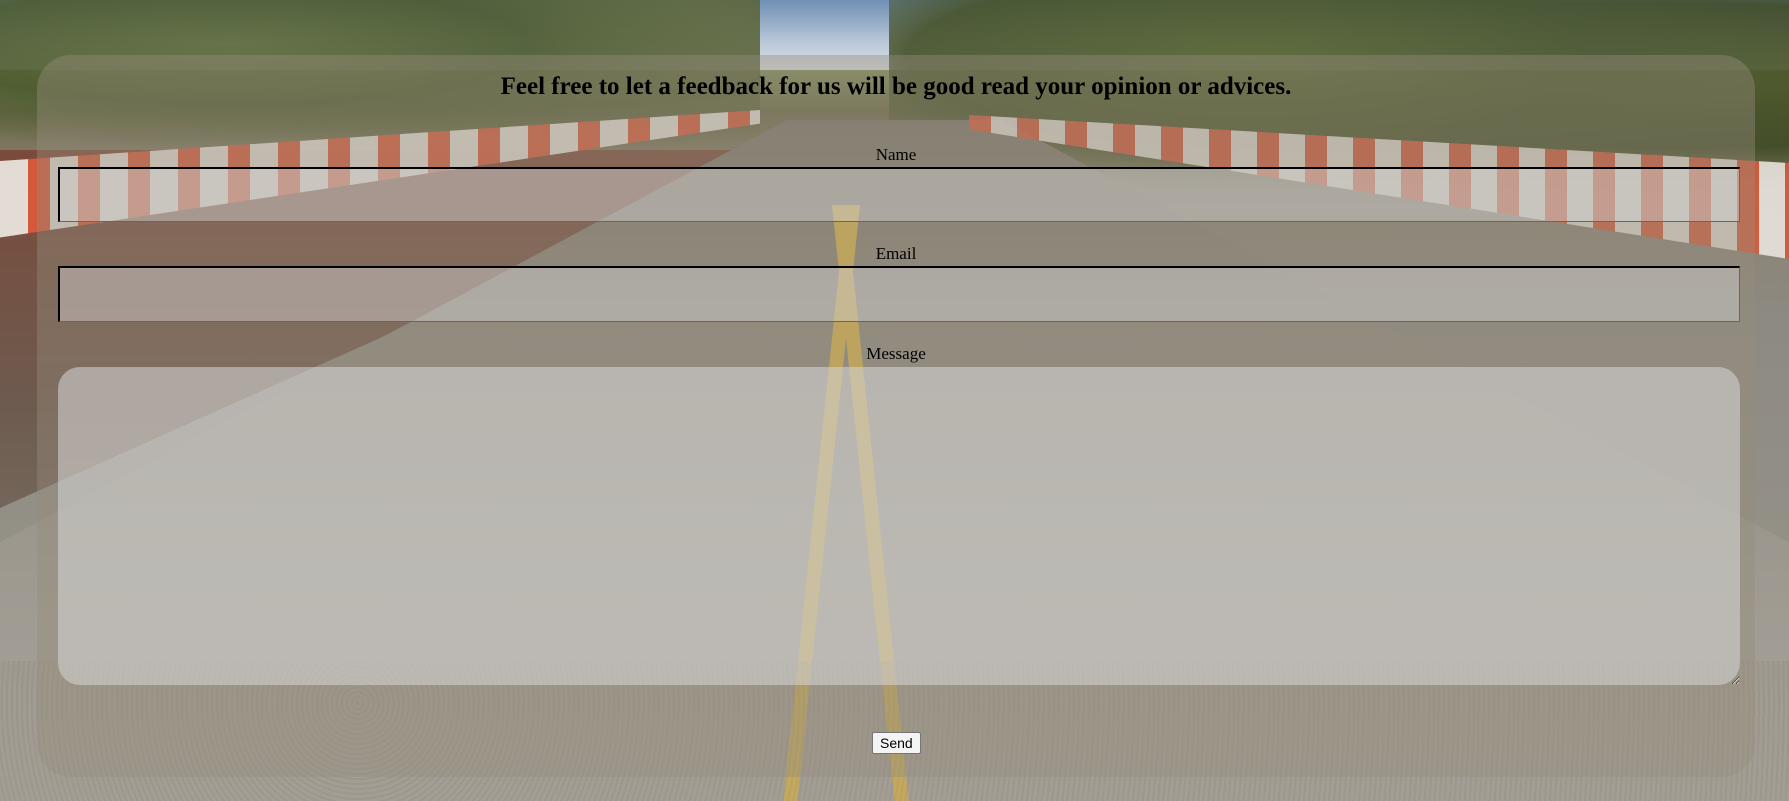 The image size is (1789, 801). I want to click on name-label: Name, so click(896, 154).